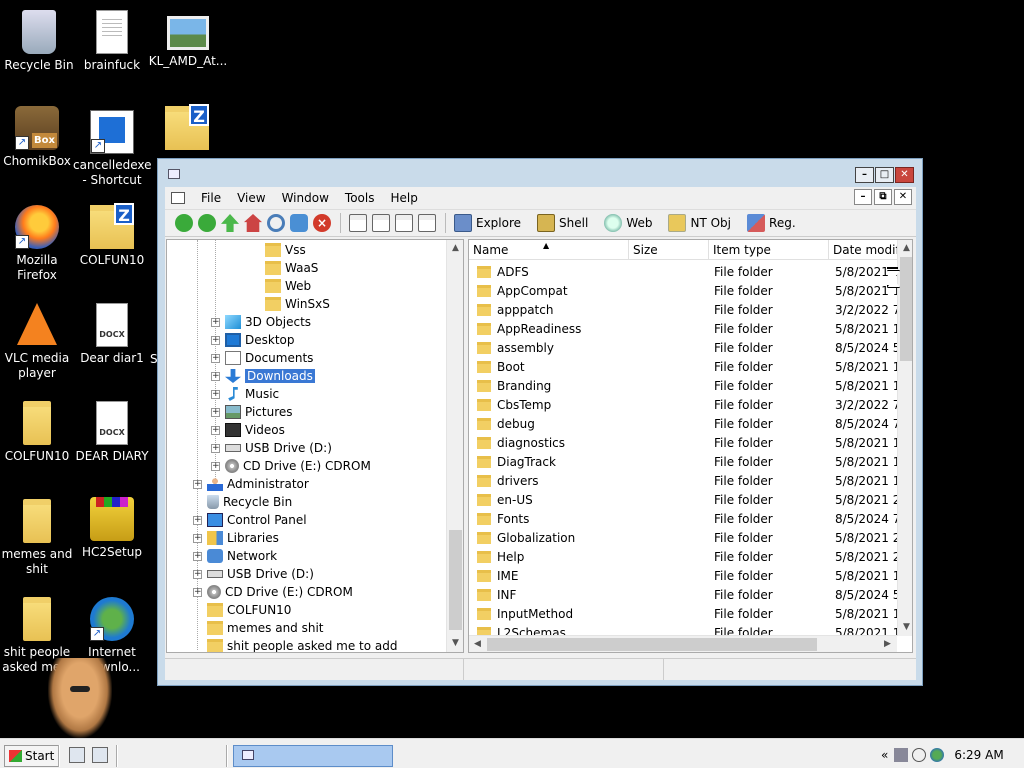 The width and height of the screenshot is (1024, 768). What do you see at coordinates (112, 235) in the screenshot?
I see `desktop-icon-colfun10-zip: Z COLFUN10` at bounding box center [112, 235].